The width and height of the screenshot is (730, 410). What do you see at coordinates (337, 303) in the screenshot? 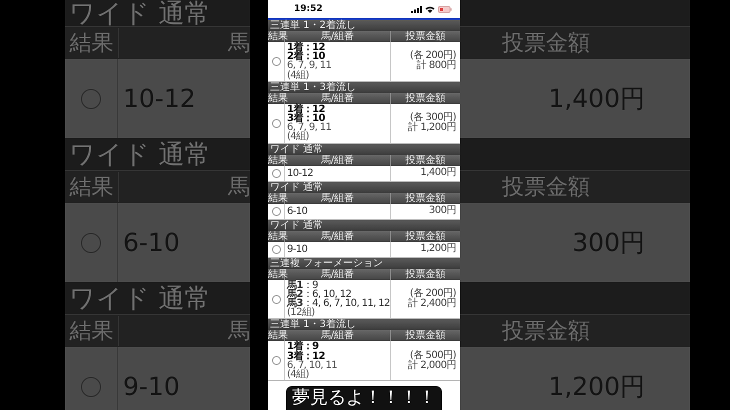
I see `bet-line: 馬3：4, 6, 7, 10, 11, 12` at bounding box center [337, 303].